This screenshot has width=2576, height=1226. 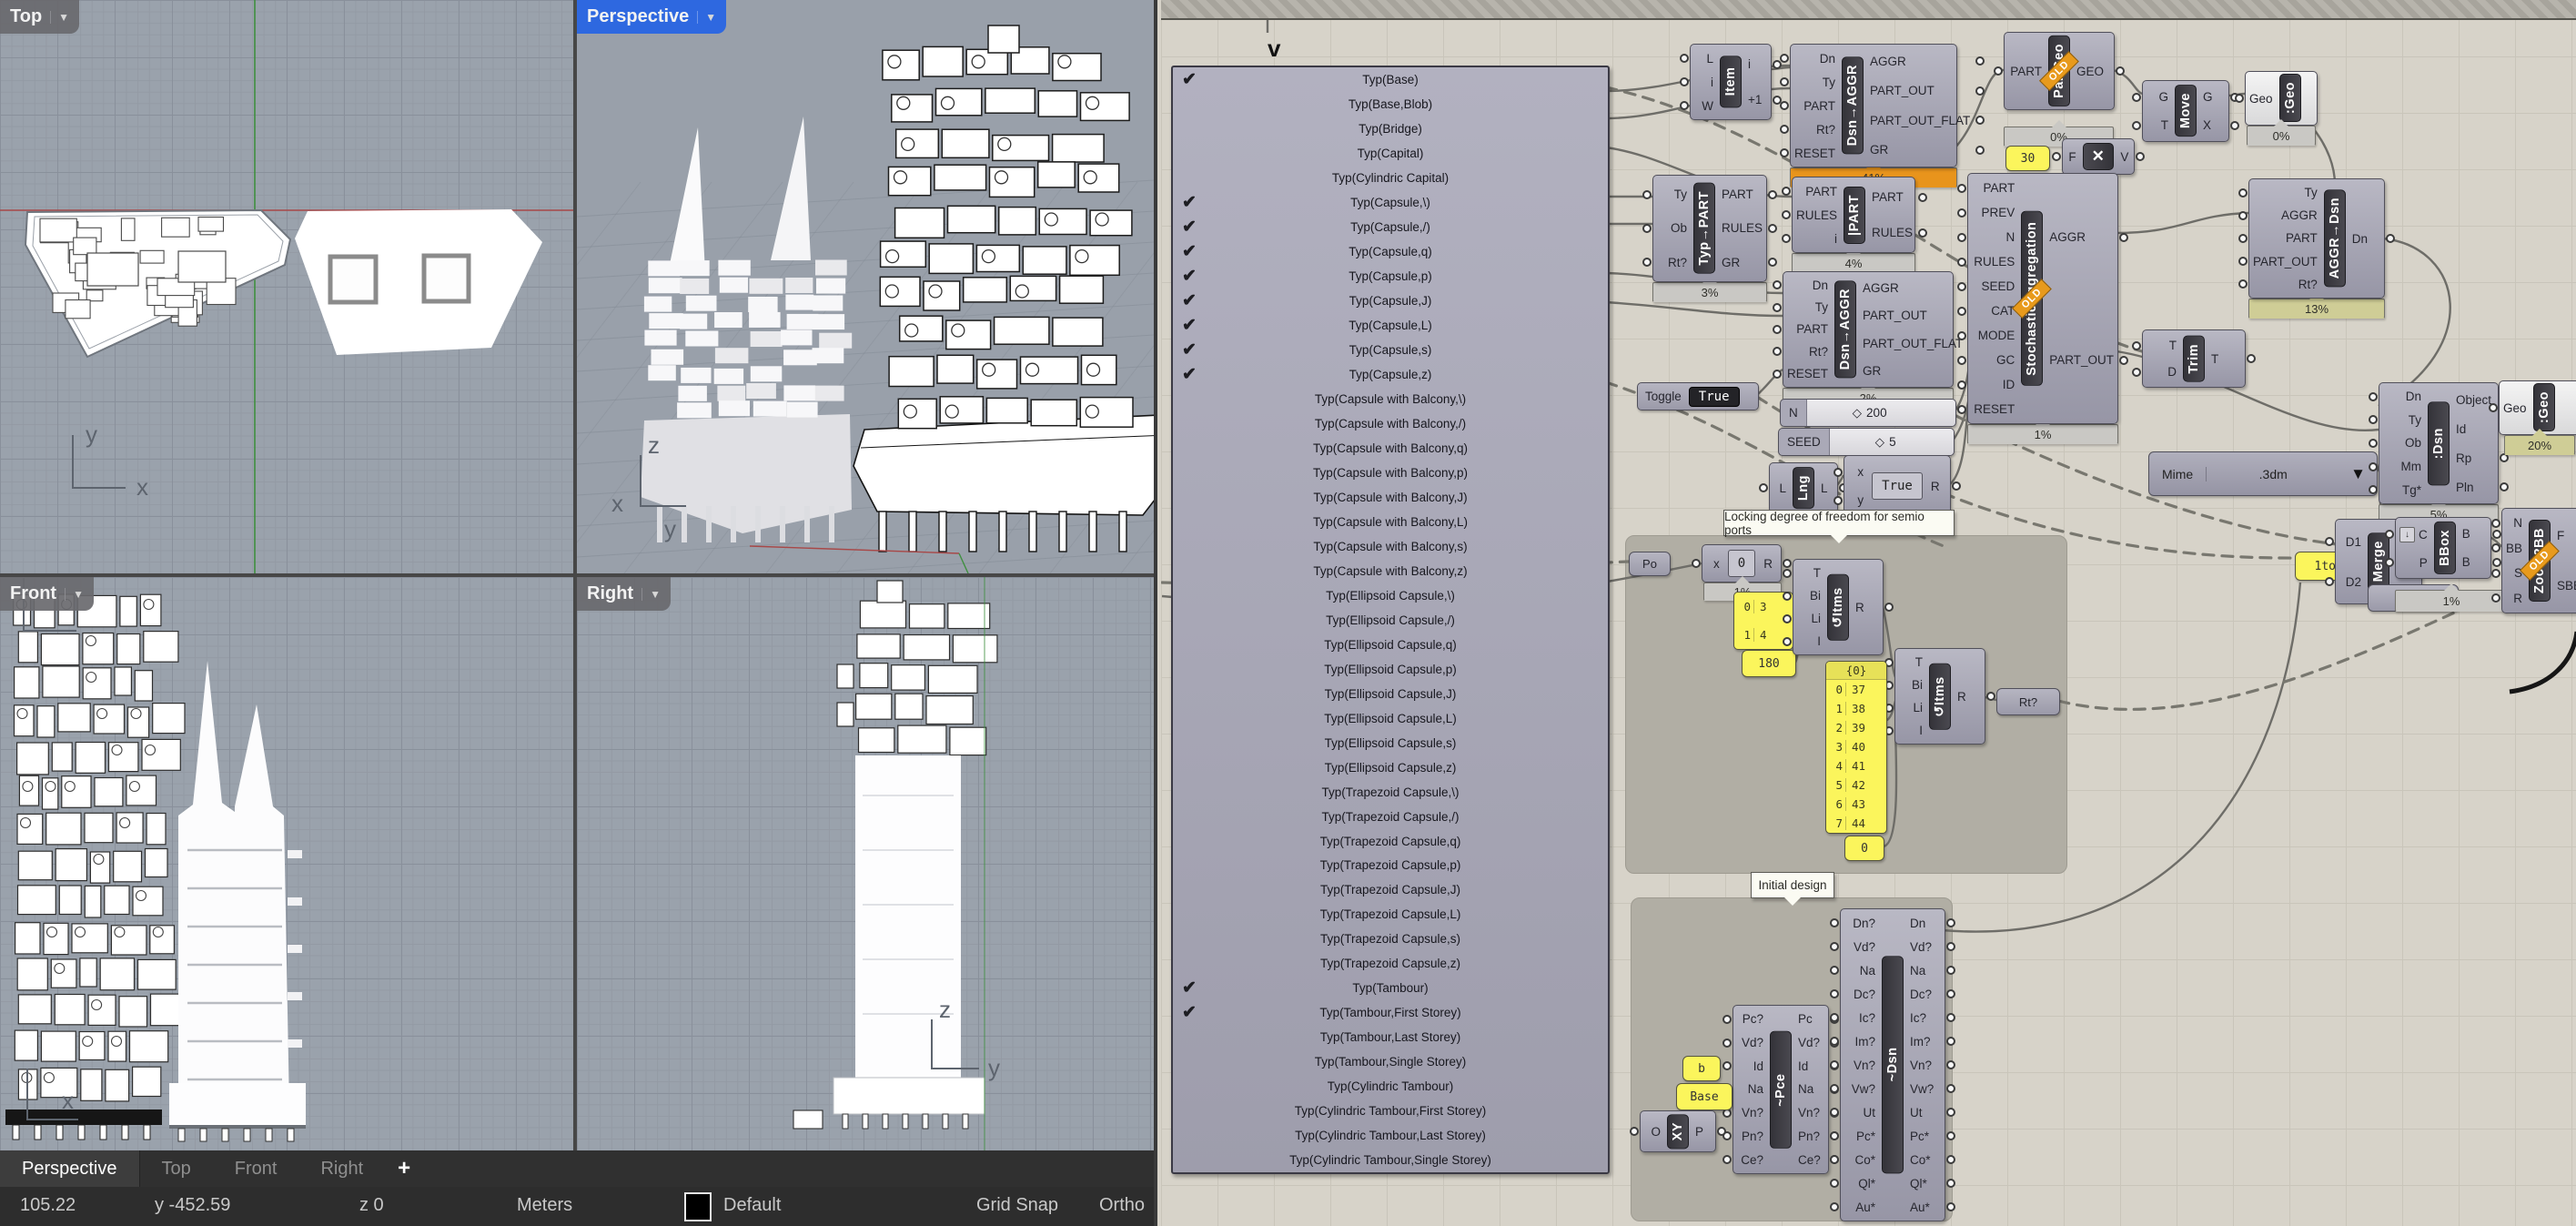 What do you see at coordinates (1803, 487) in the screenshot?
I see `lng-node: L Lng L` at bounding box center [1803, 487].